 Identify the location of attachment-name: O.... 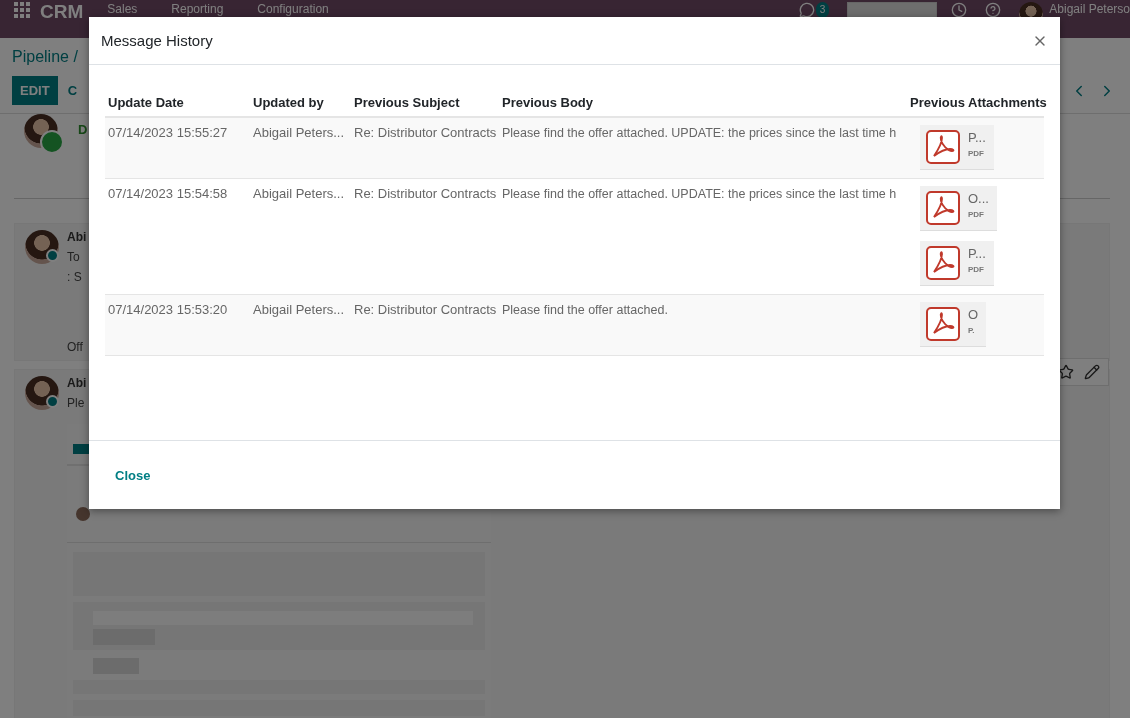
(978, 198).